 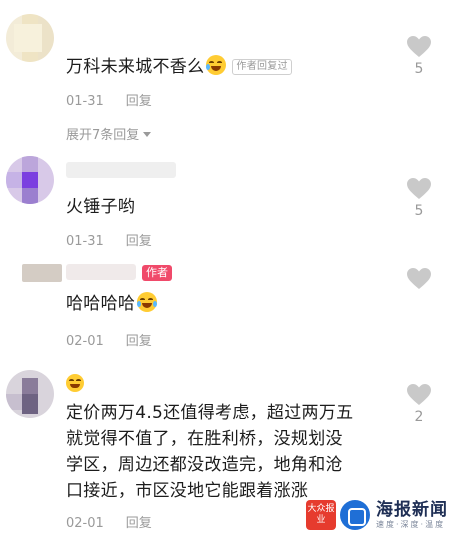 I want to click on like-button: 2, so click(x=419, y=404).